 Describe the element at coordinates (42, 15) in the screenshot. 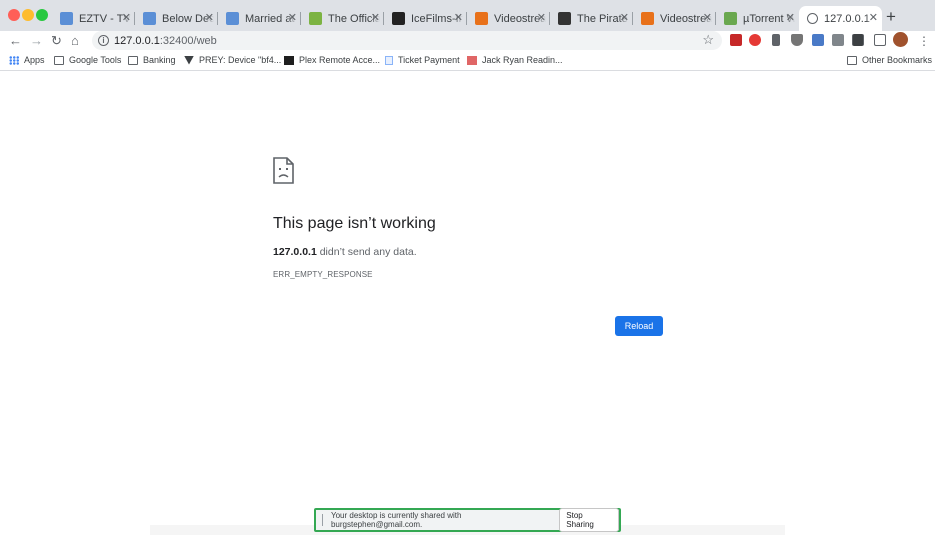

I see `window-maximize-button` at that location.